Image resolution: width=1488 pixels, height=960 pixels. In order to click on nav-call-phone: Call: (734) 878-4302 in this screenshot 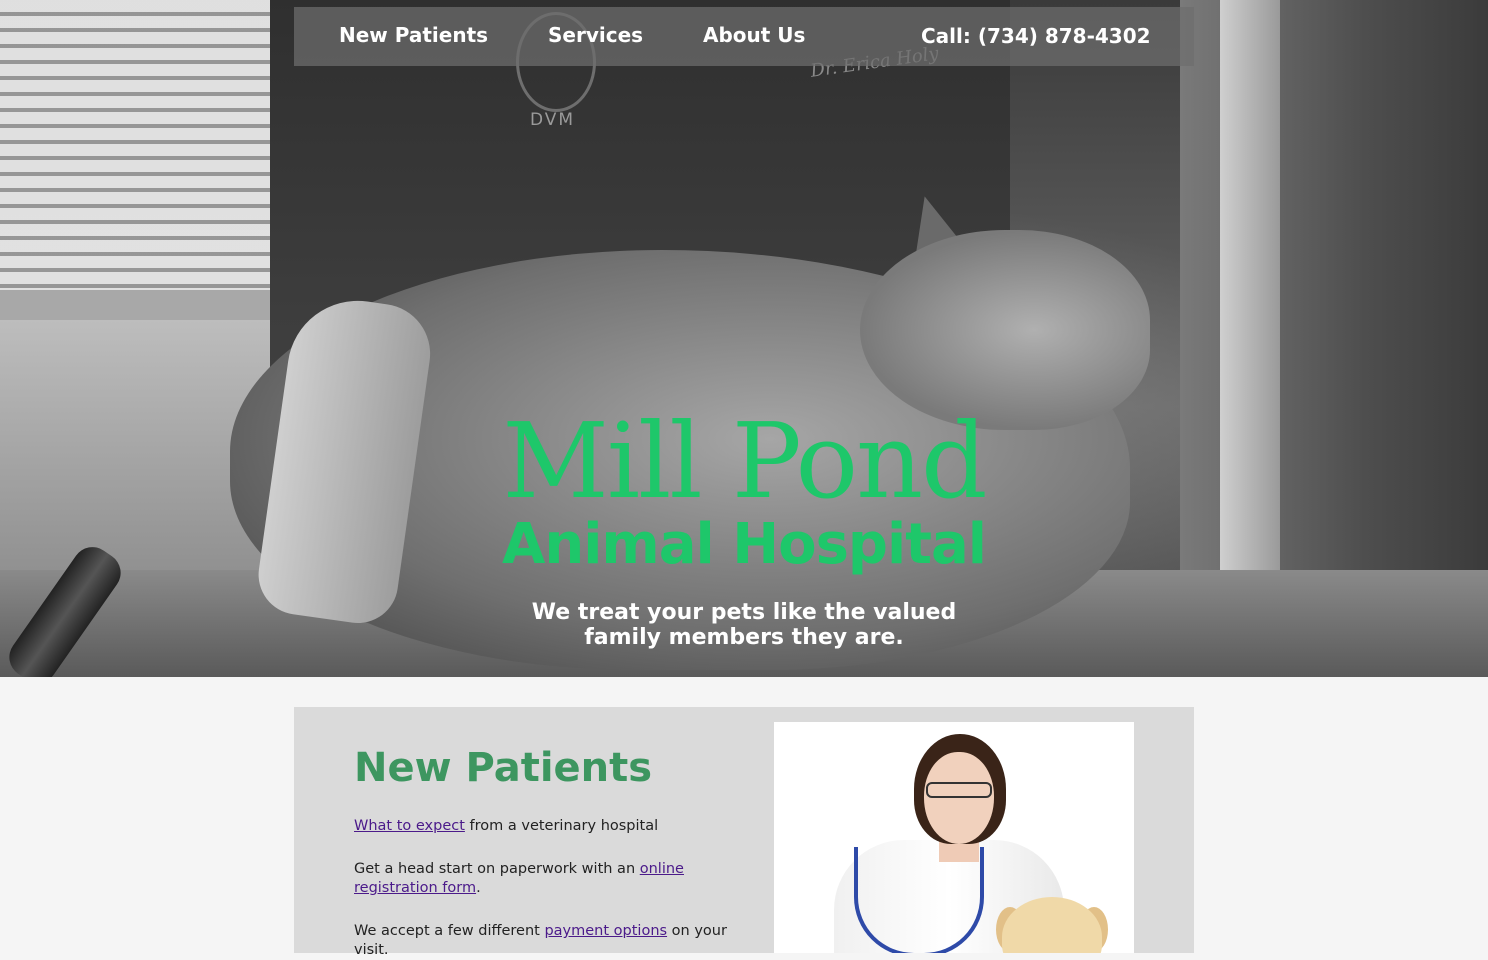, I will do `click(1036, 36)`.